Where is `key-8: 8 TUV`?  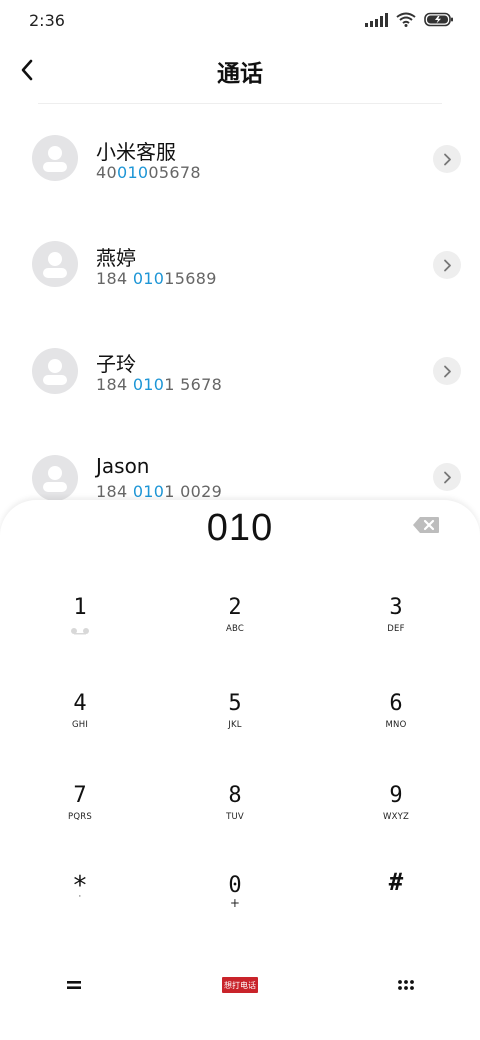
key-8: 8 TUV is located at coordinates (235, 824).